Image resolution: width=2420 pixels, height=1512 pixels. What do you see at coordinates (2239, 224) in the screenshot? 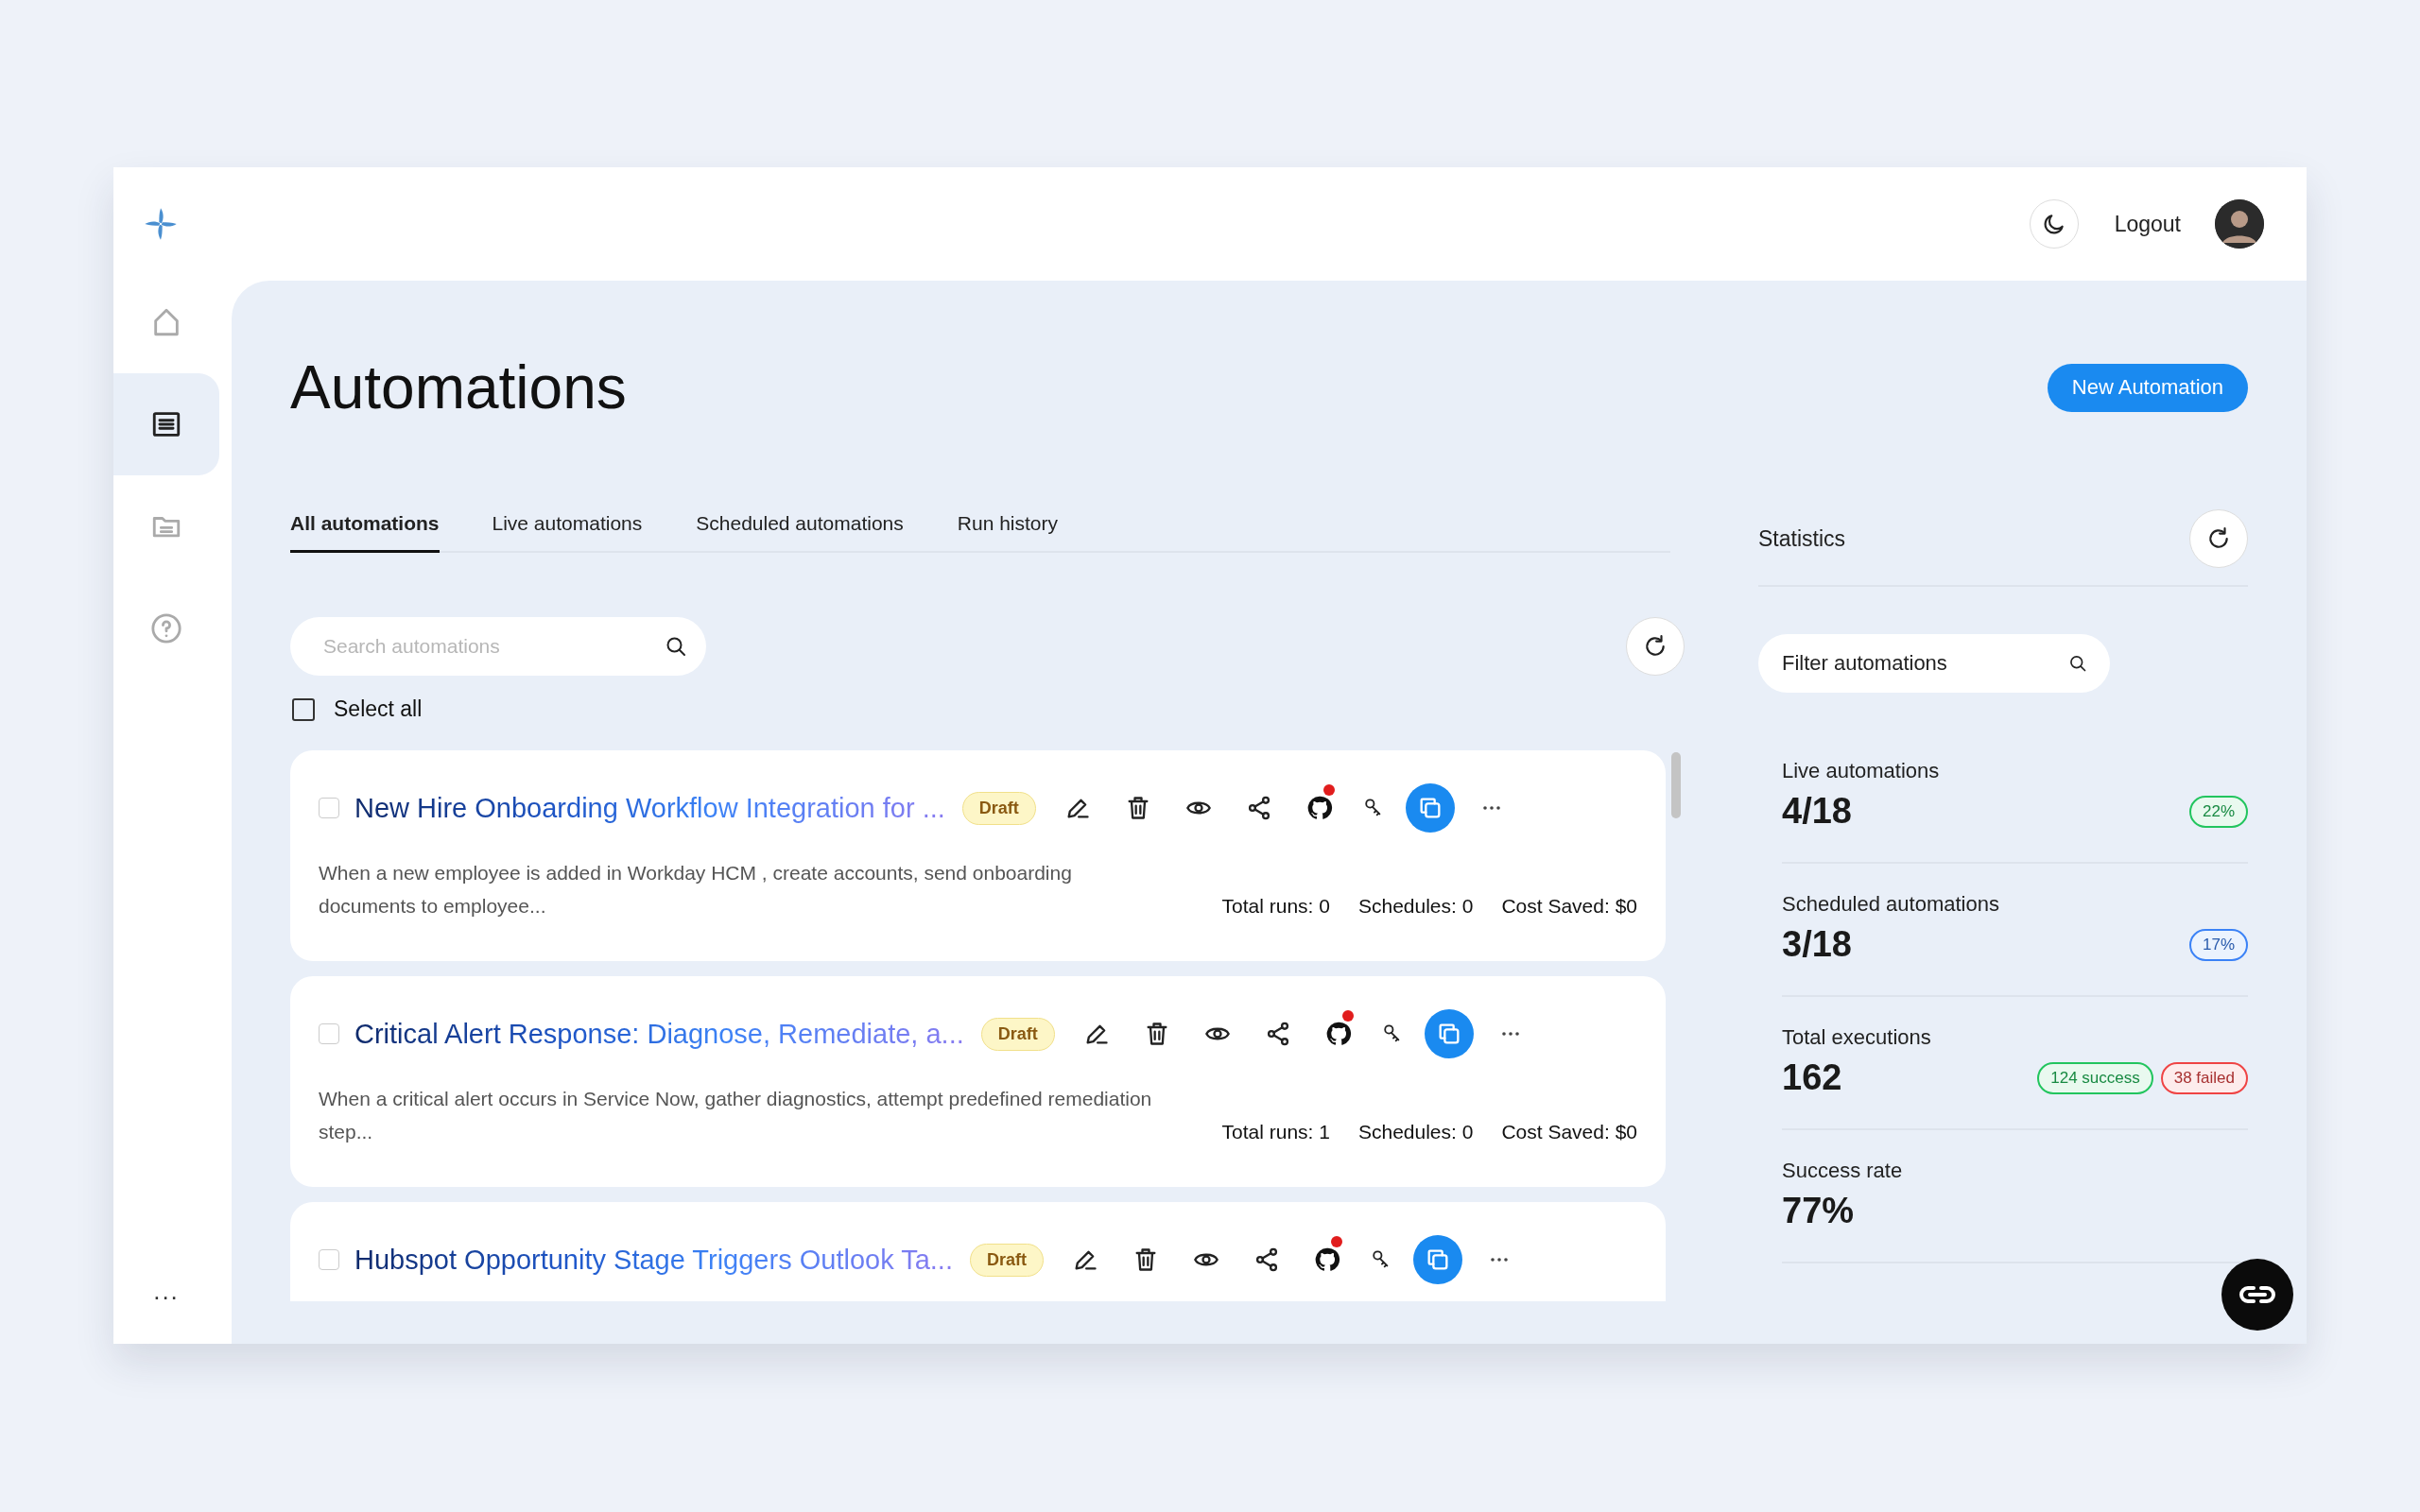
I see `avatar` at bounding box center [2239, 224].